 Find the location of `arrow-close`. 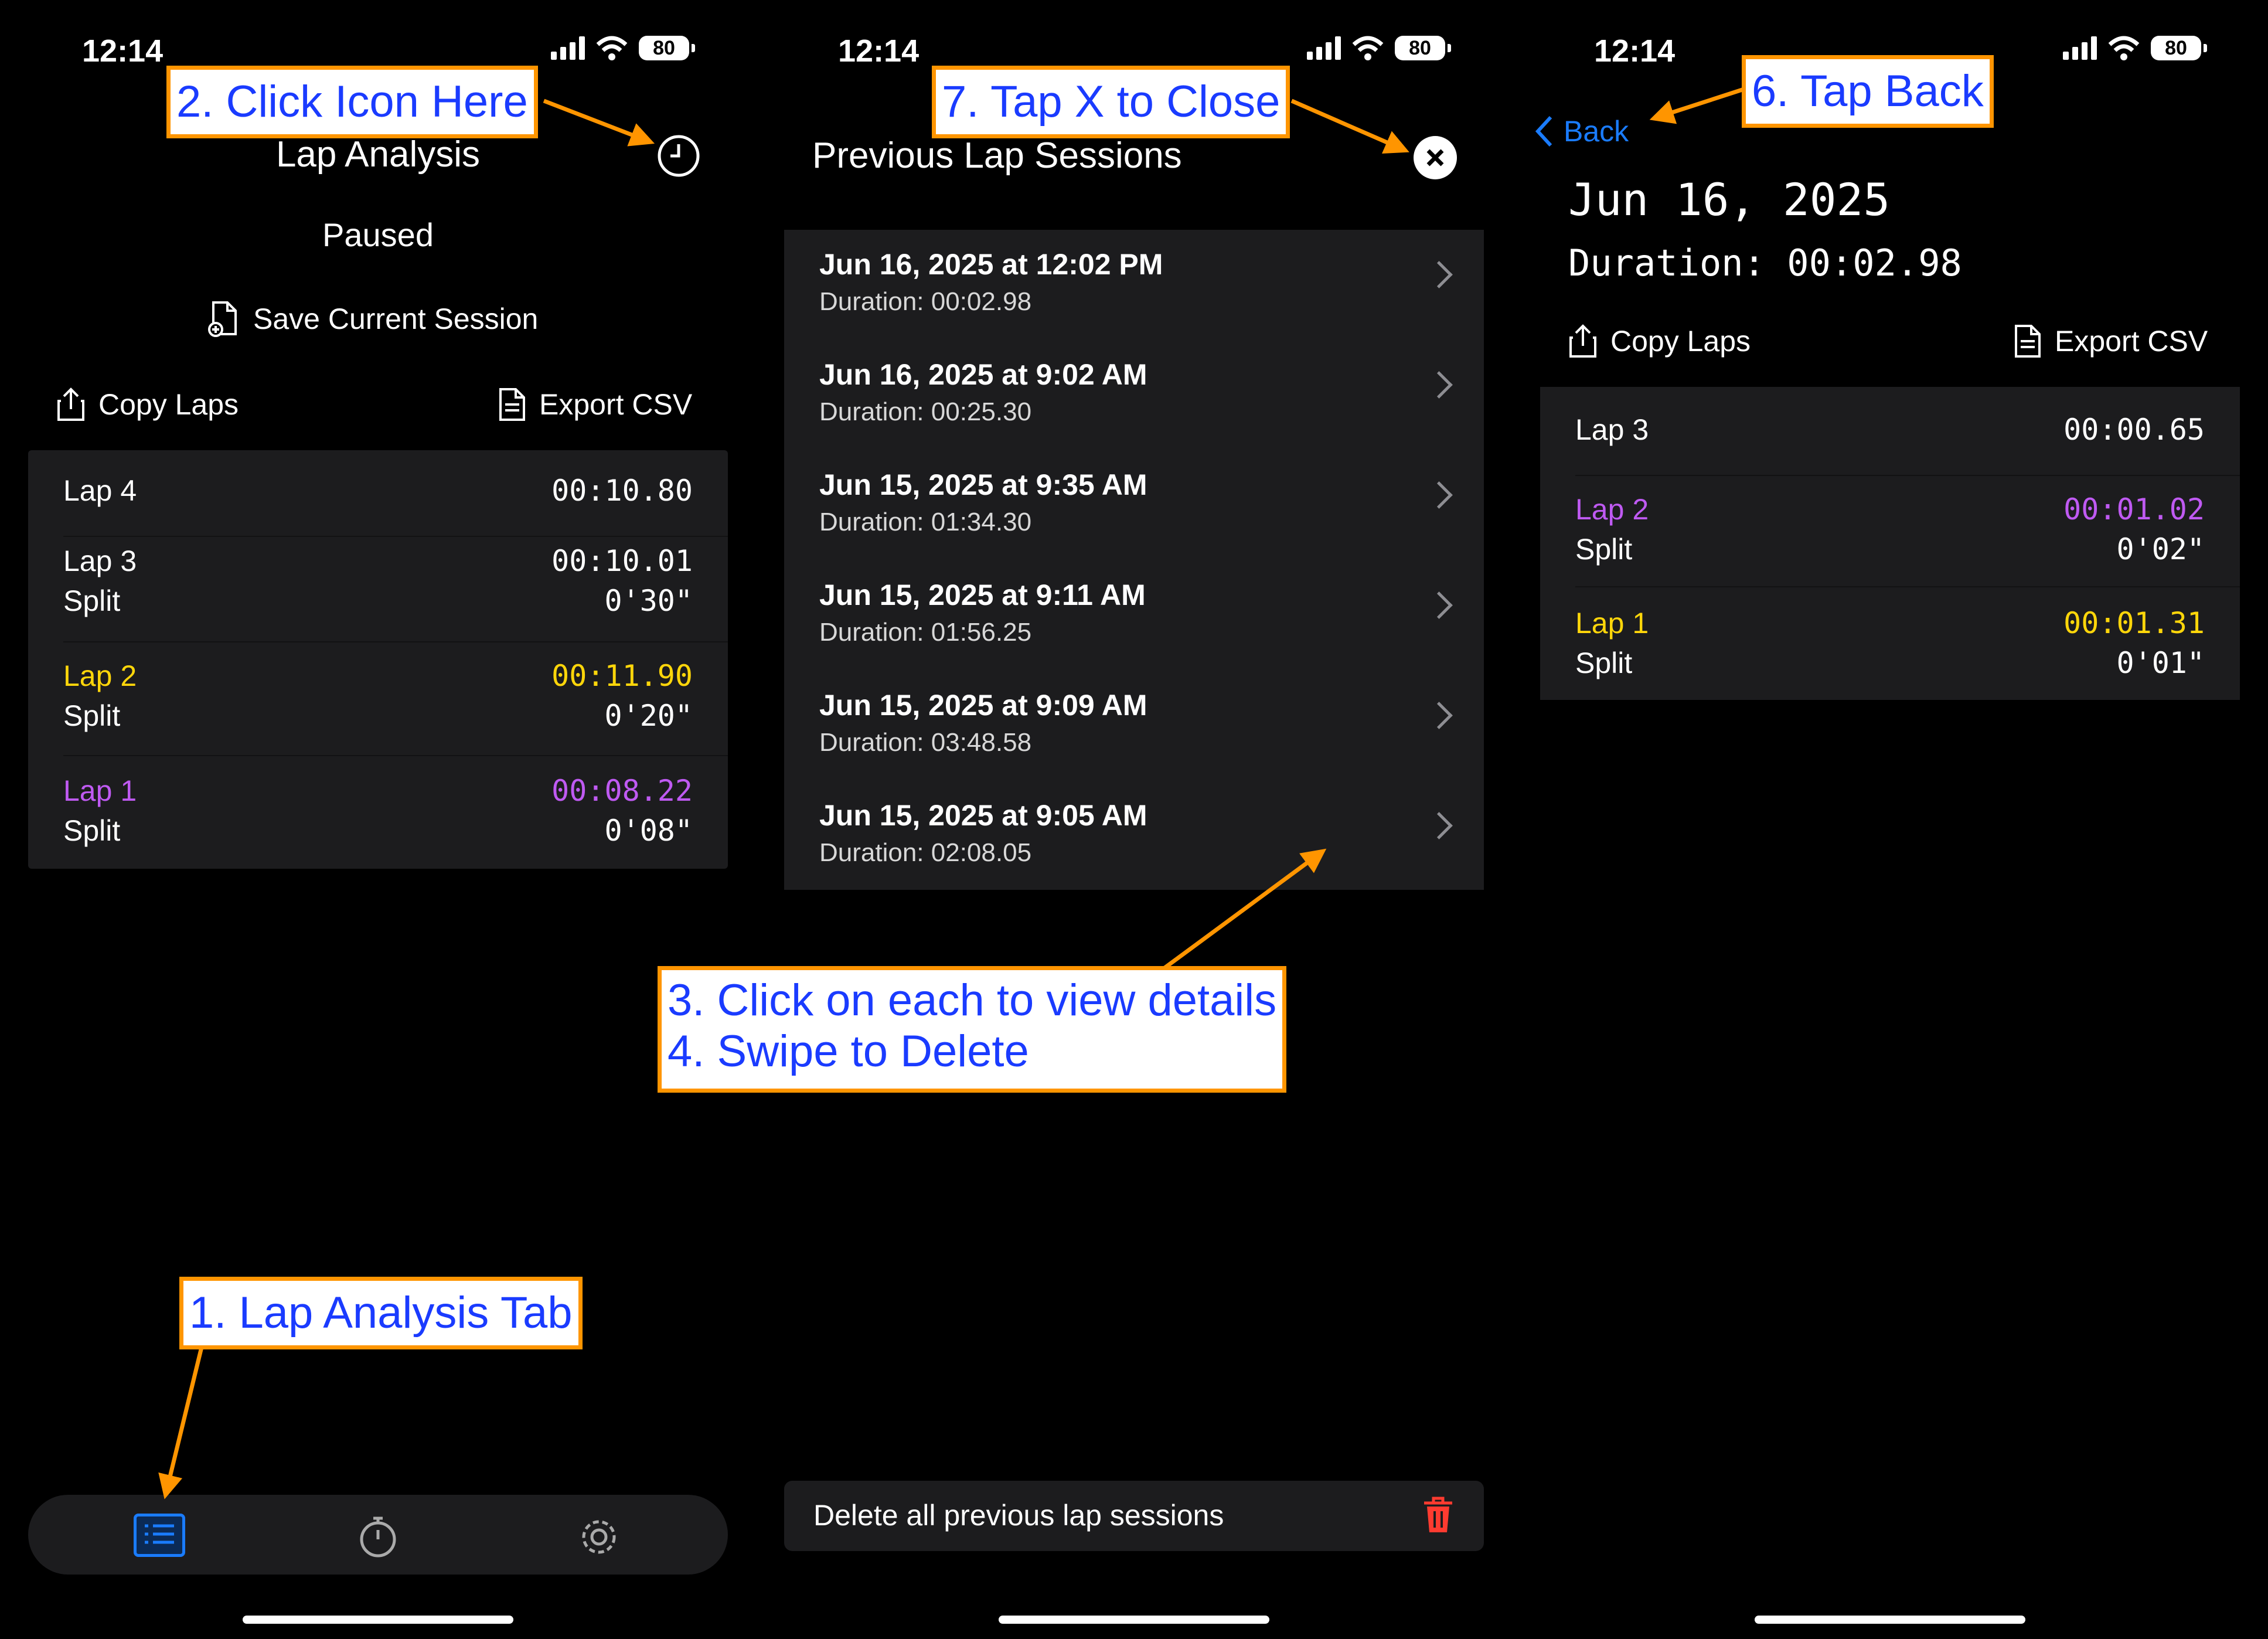

arrow-close is located at coordinates (1349, 126).